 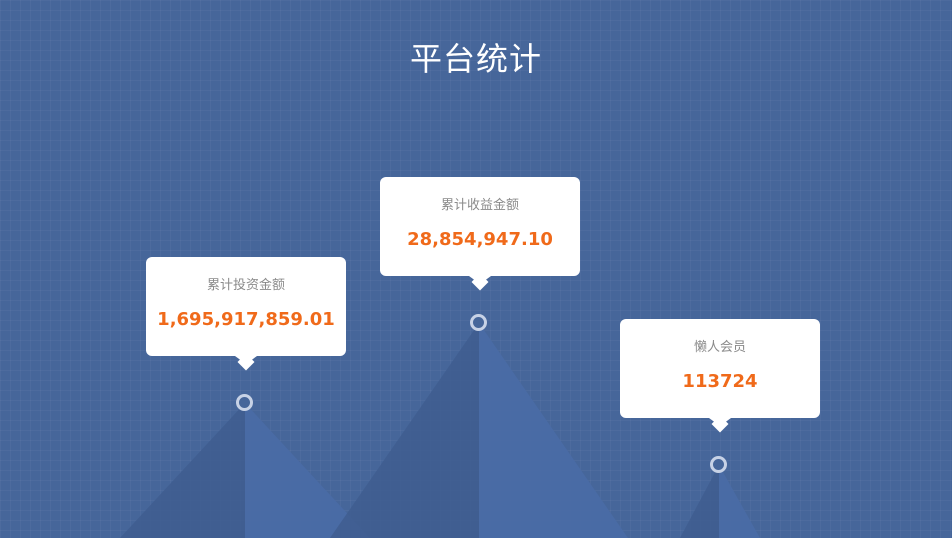 I want to click on peak-marker-middle, so click(x=478, y=322).